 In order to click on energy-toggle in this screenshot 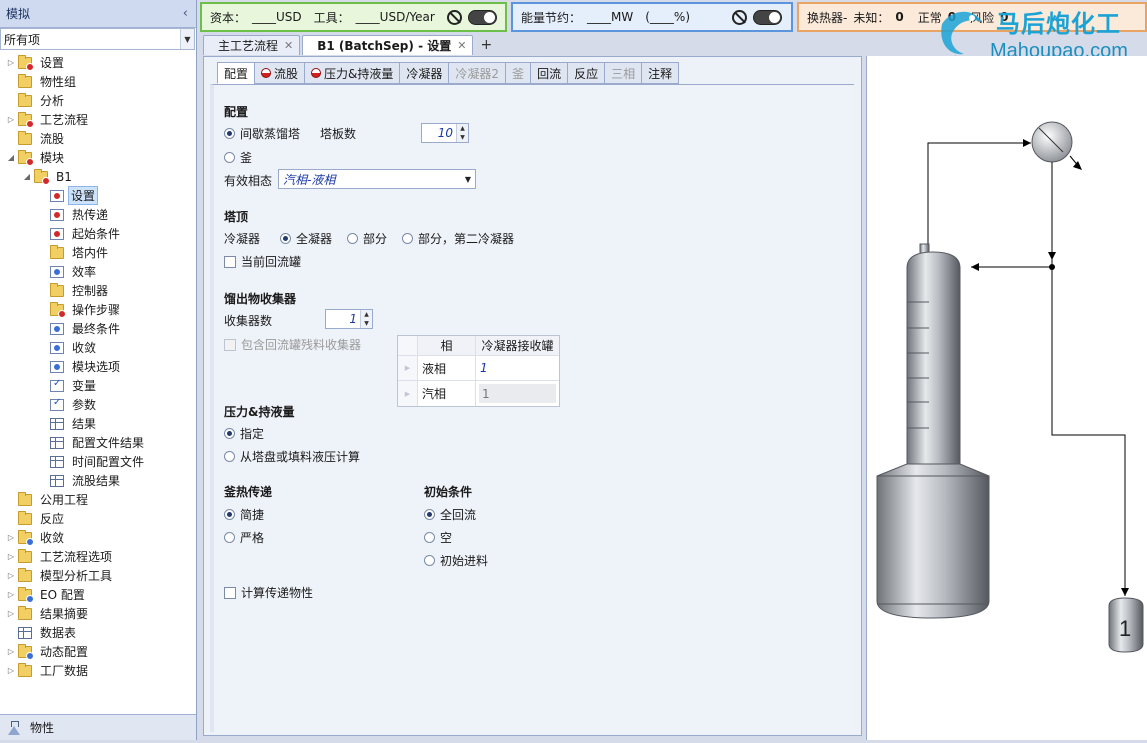, I will do `click(767, 17)`.